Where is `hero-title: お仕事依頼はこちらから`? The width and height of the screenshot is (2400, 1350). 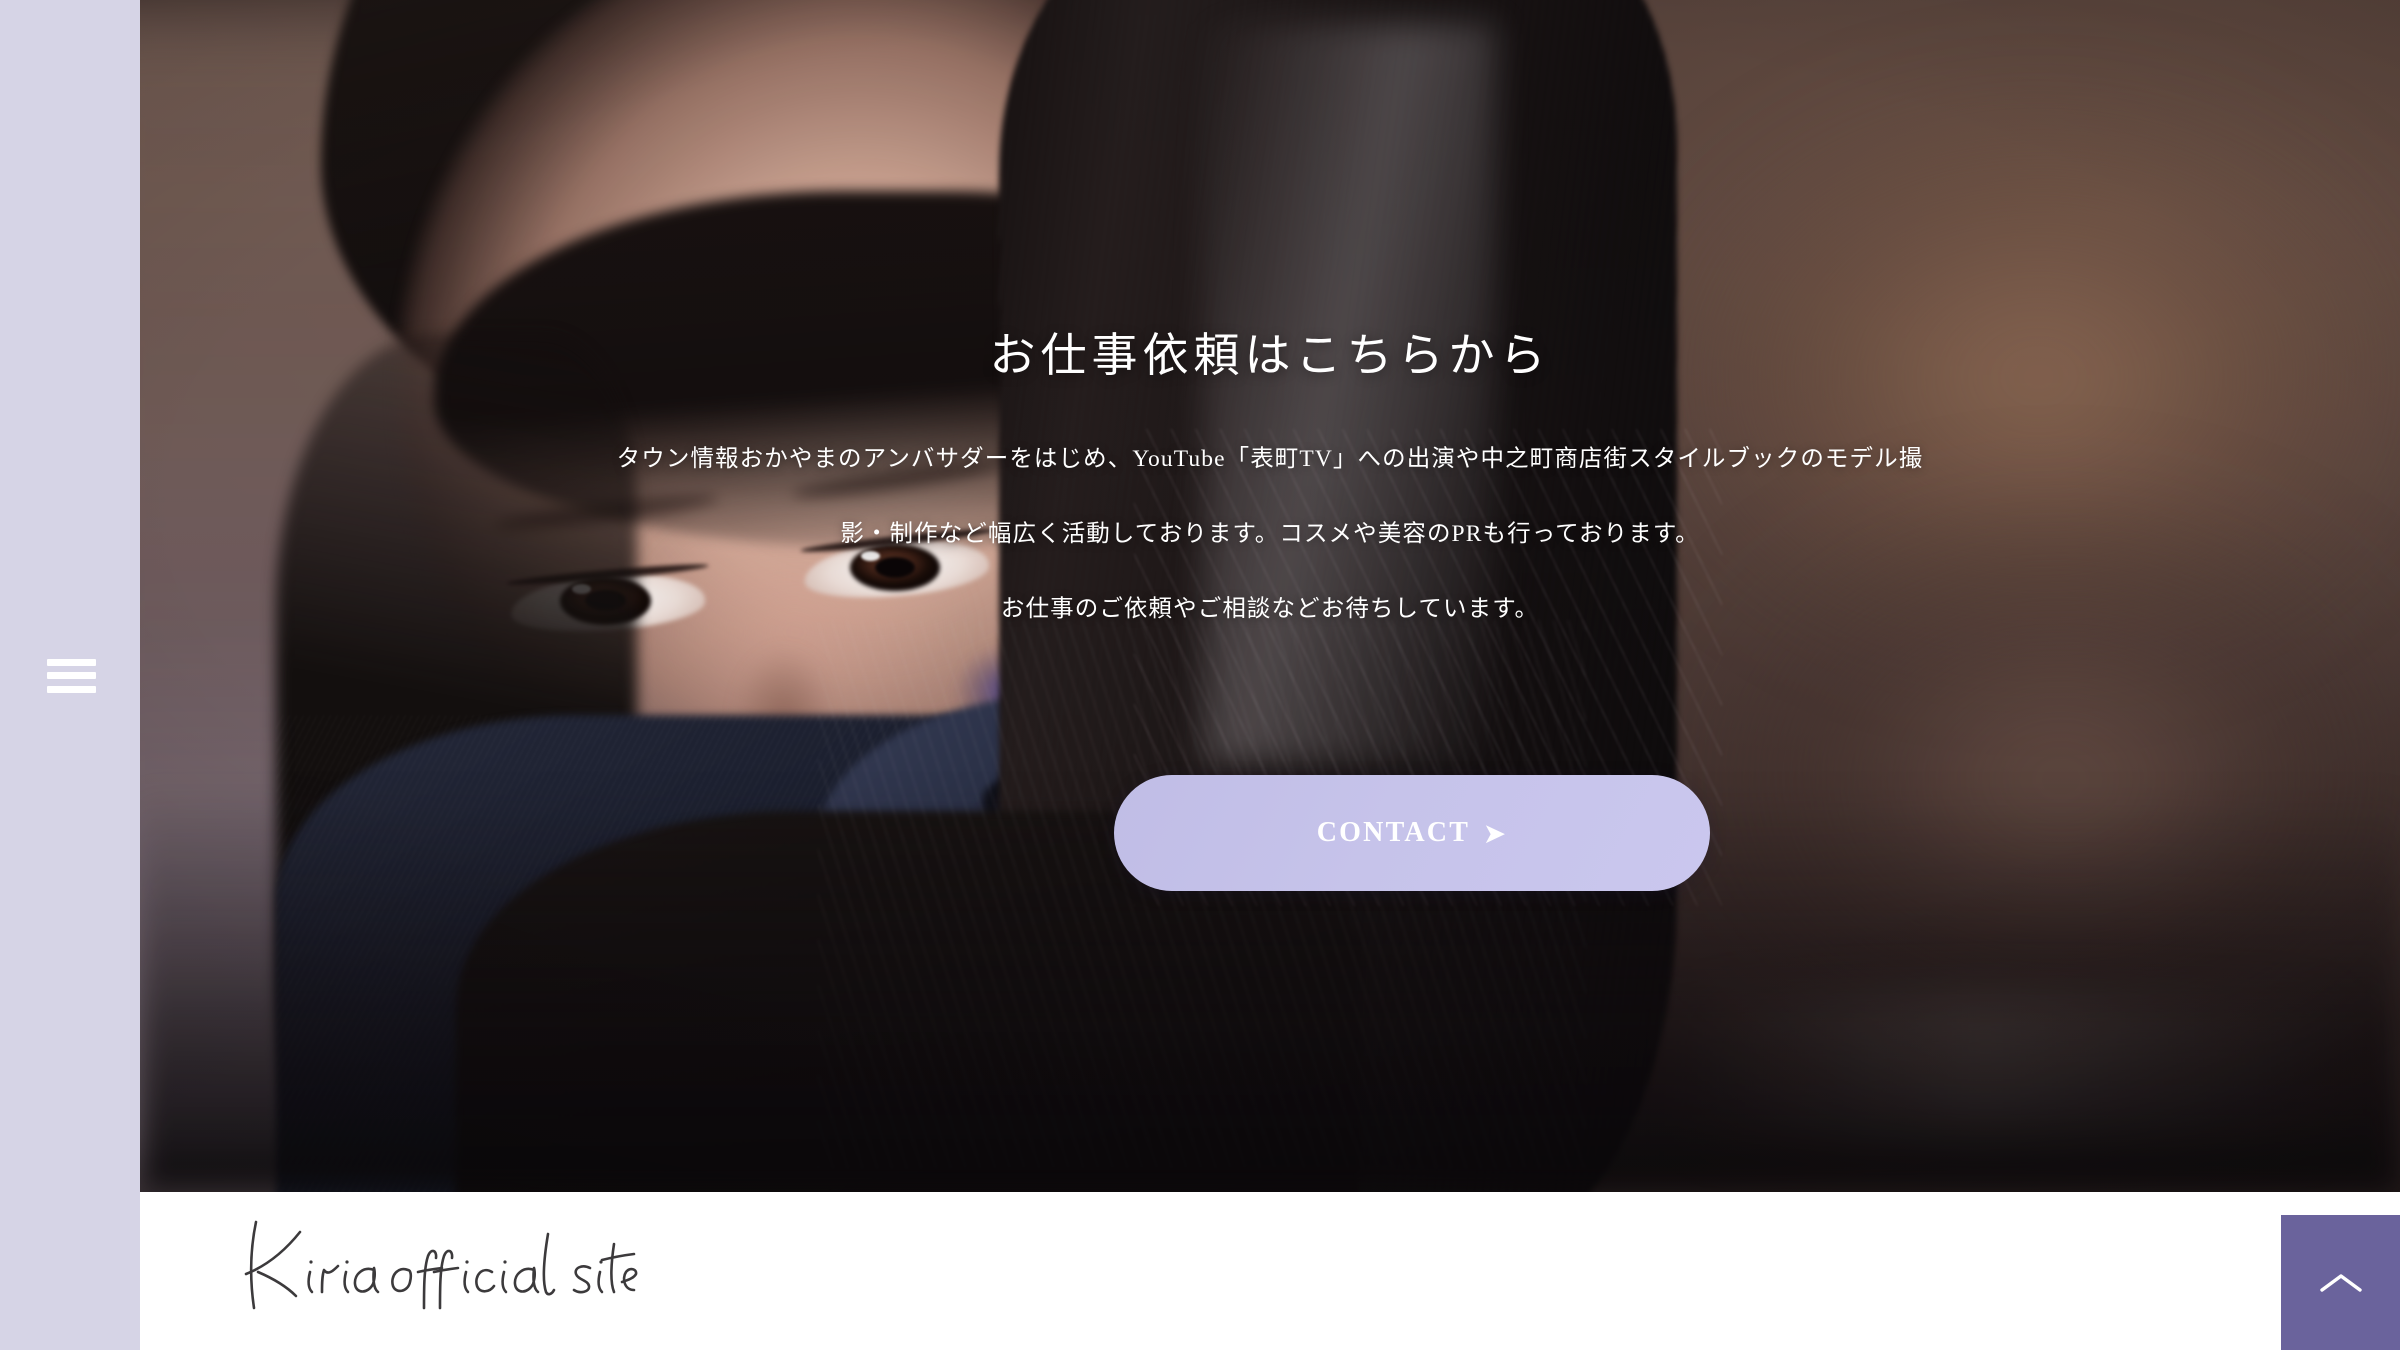 hero-title: お仕事依頼はこちらから is located at coordinates (1270, 355).